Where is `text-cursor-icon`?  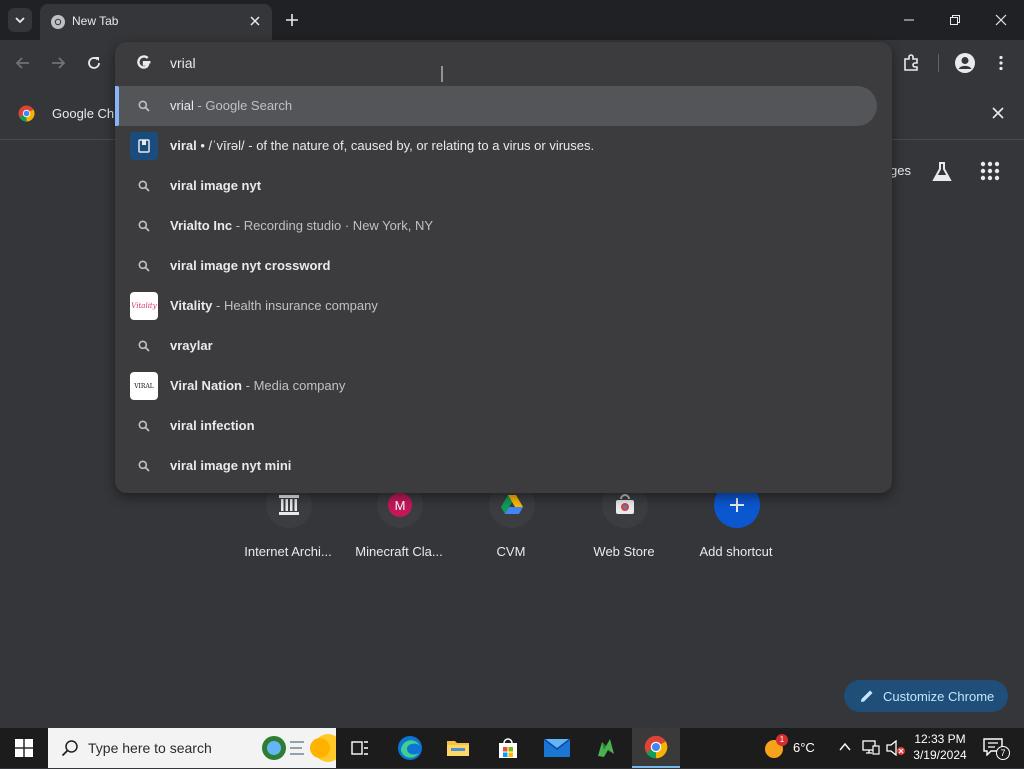 text-cursor-icon is located at coordinates (442, 74).